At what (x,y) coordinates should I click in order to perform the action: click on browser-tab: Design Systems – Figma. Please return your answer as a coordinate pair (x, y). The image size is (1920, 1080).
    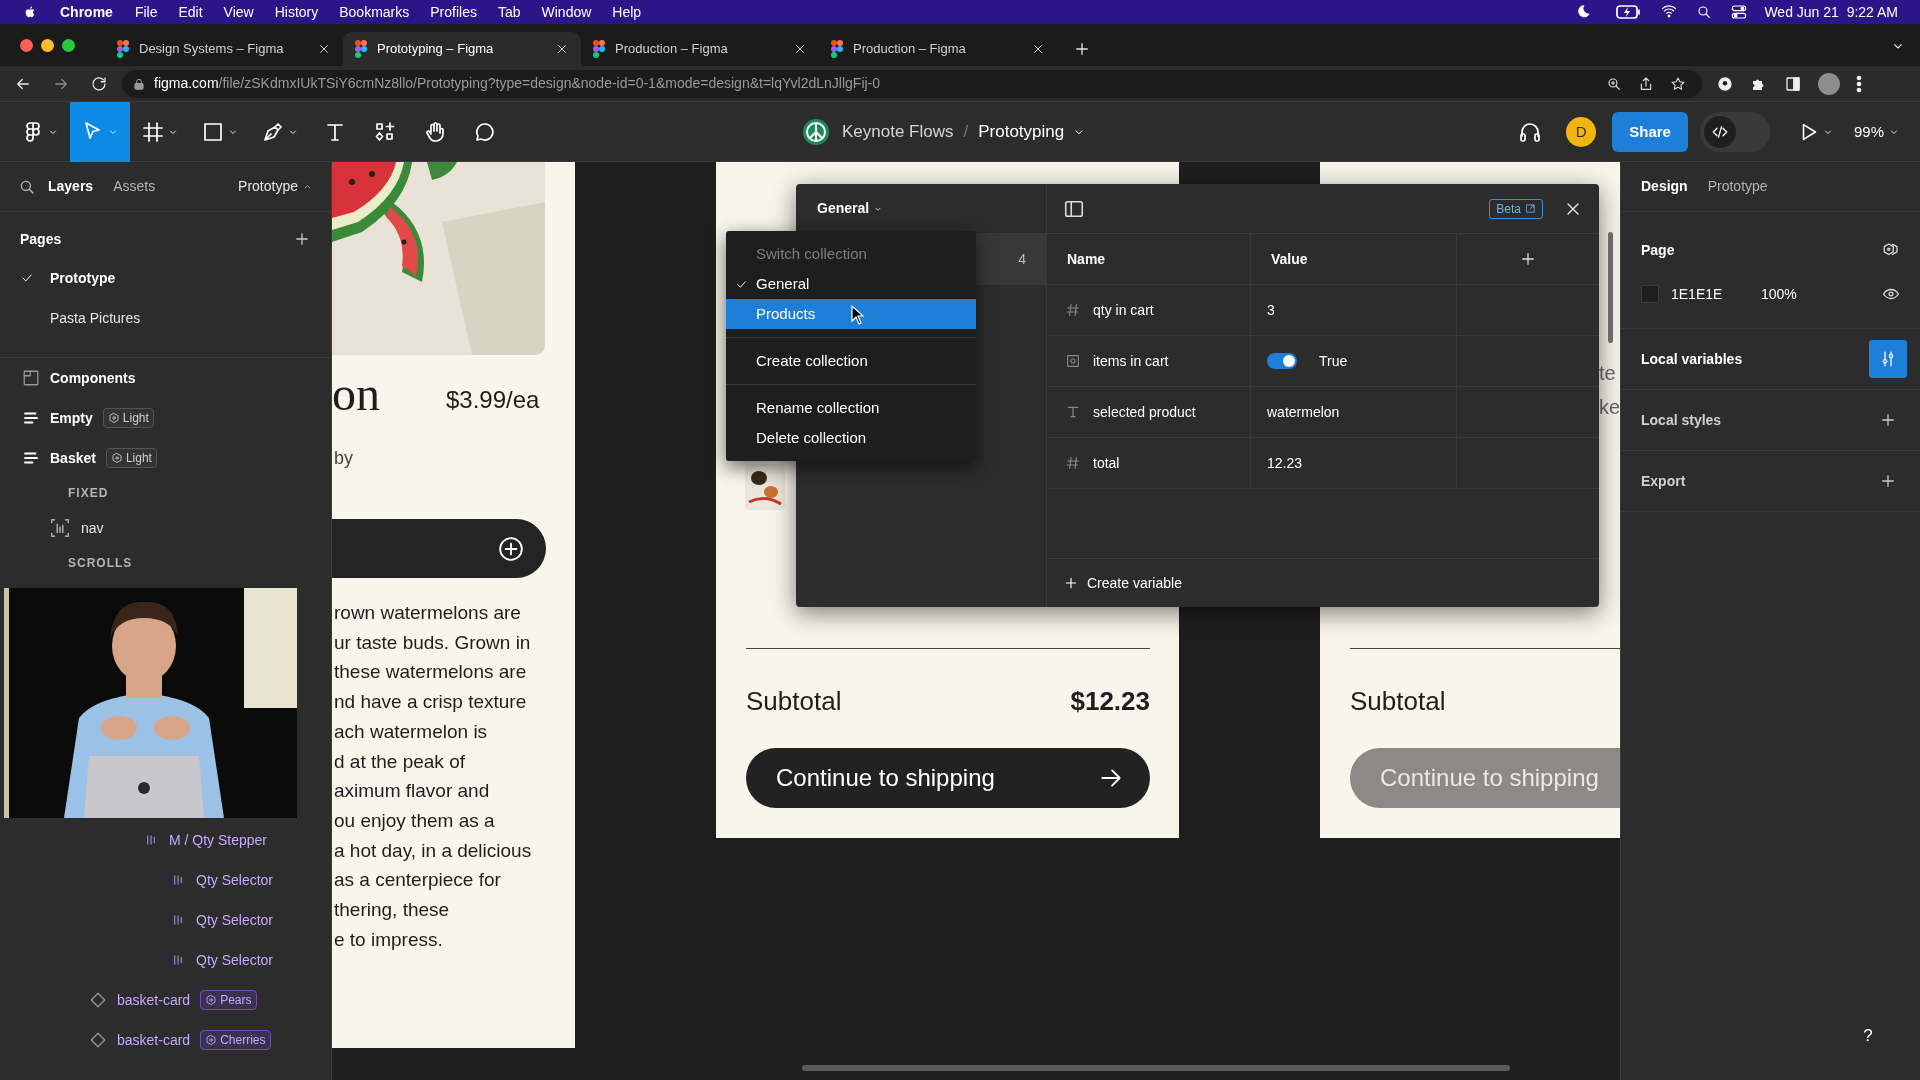
    Looking at the image, I should click on (224, 49).